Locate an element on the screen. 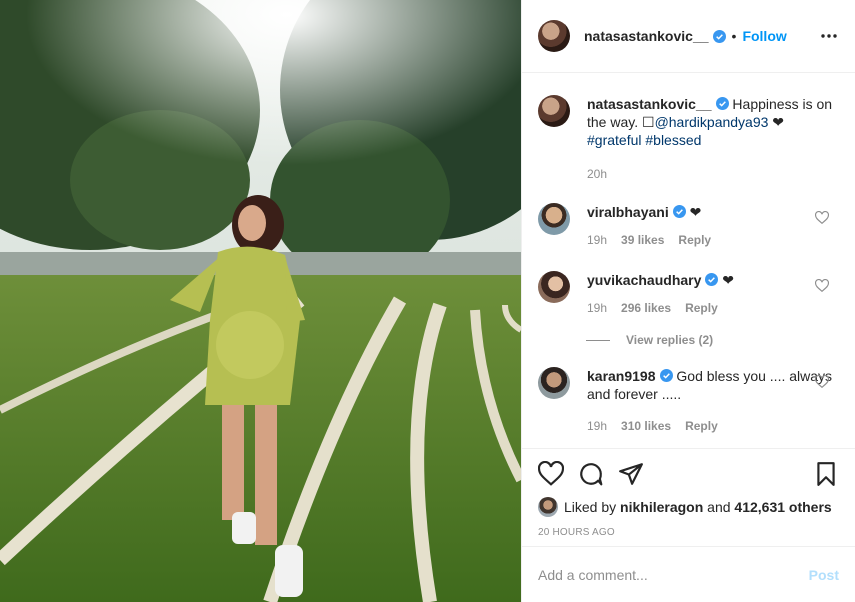 The image size is (855, 602). hashtag-link: #blessed is located at coordinates (673, 140).